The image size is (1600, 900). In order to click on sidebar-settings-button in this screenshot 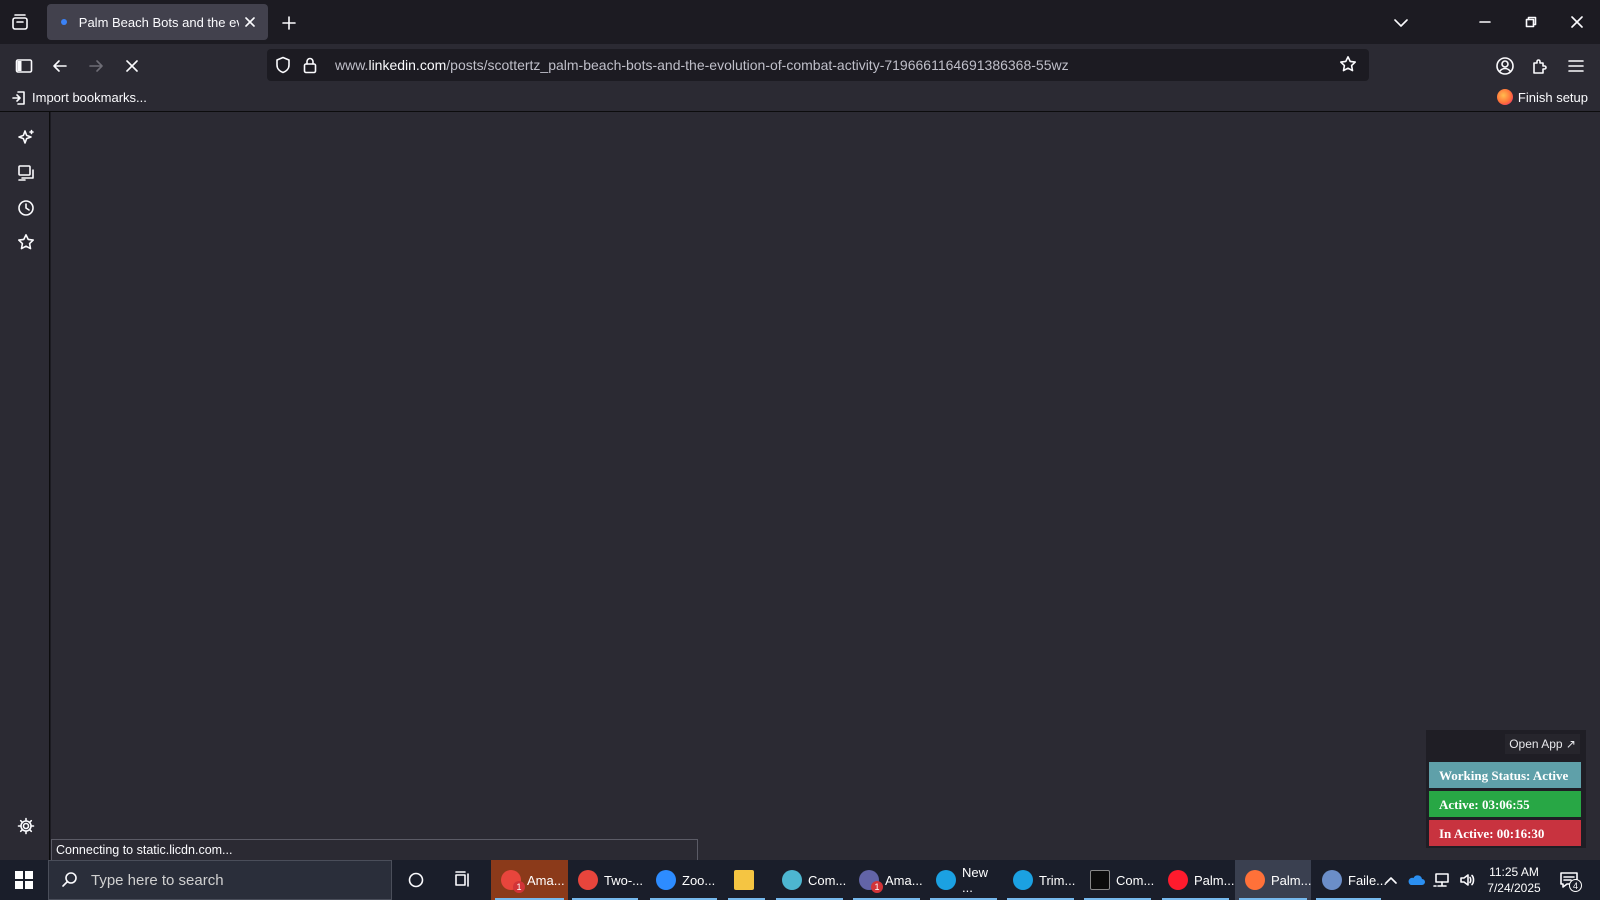, I will do `click(26, 826)`.